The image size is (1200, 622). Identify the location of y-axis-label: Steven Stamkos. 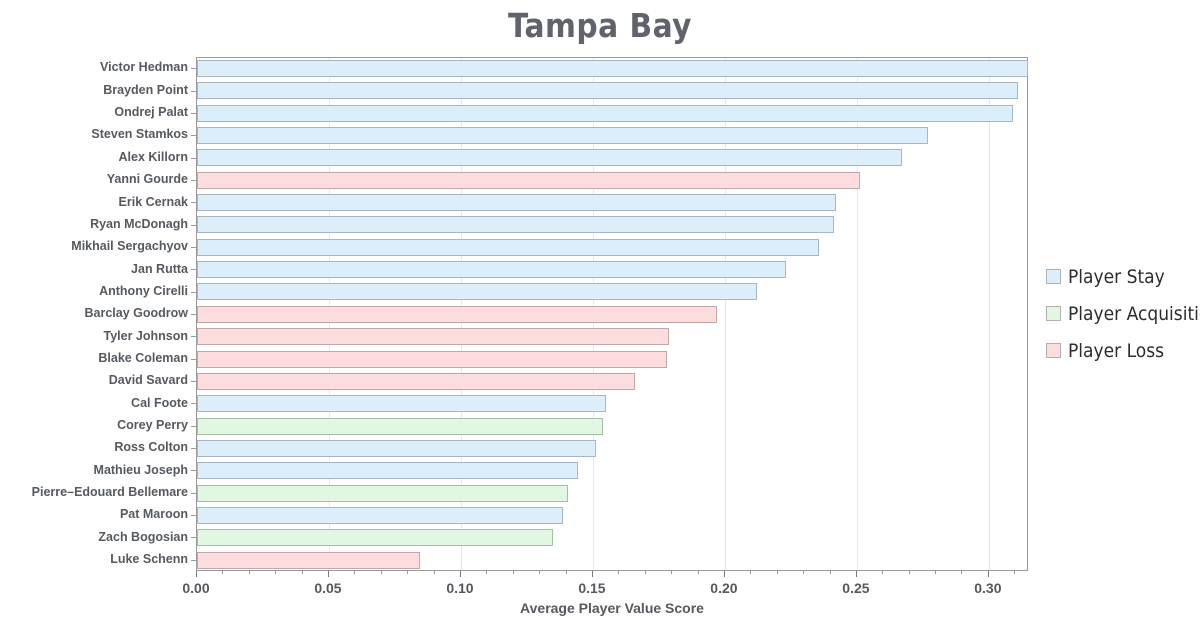
(139, 134).